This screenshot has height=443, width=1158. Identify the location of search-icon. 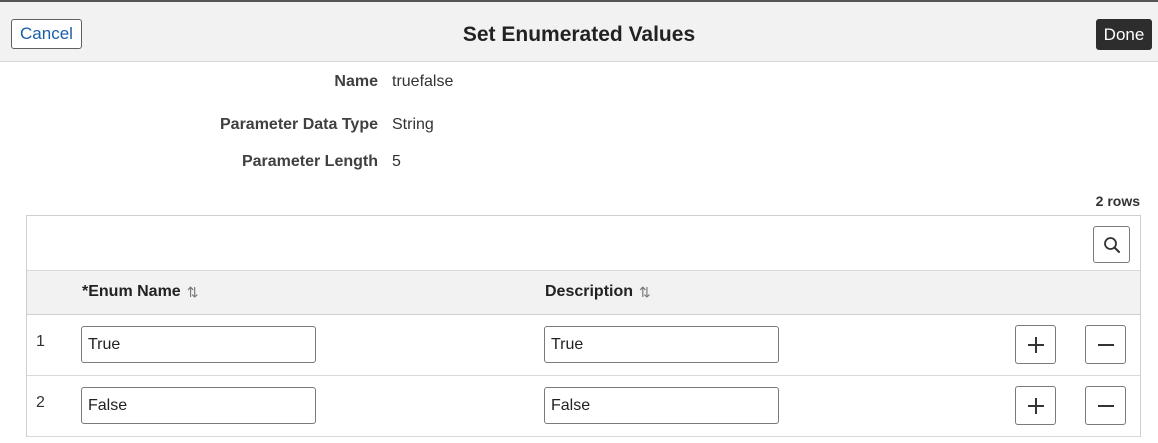
(1111, 244).